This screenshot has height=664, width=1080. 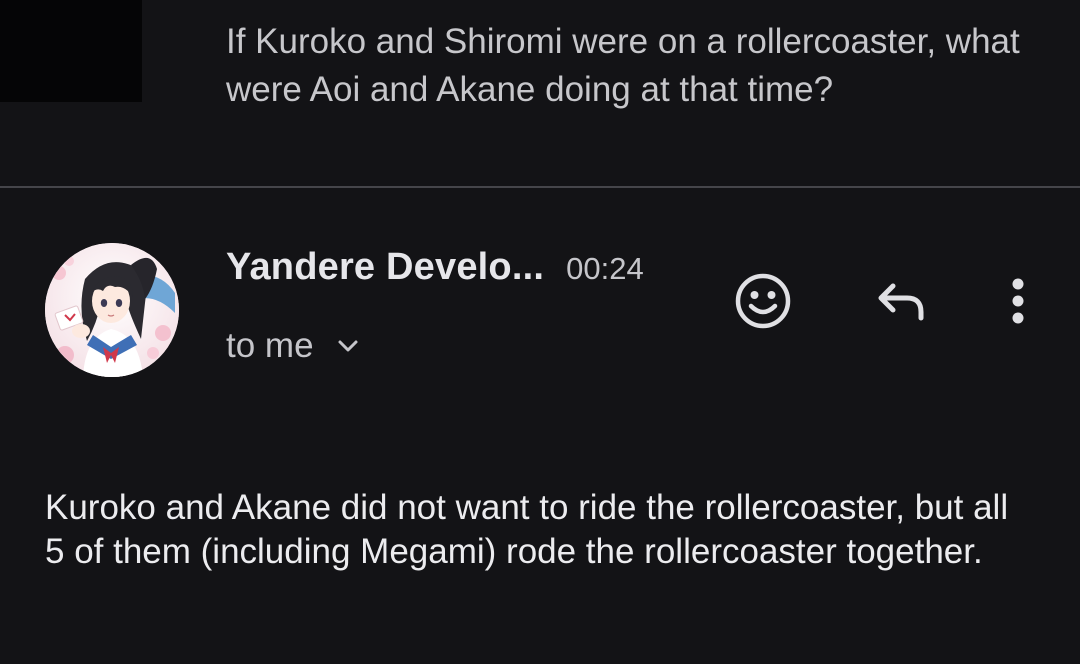 I want to click on sender-row: Yandere Develo... 00:24, so click(x=435, y=272).